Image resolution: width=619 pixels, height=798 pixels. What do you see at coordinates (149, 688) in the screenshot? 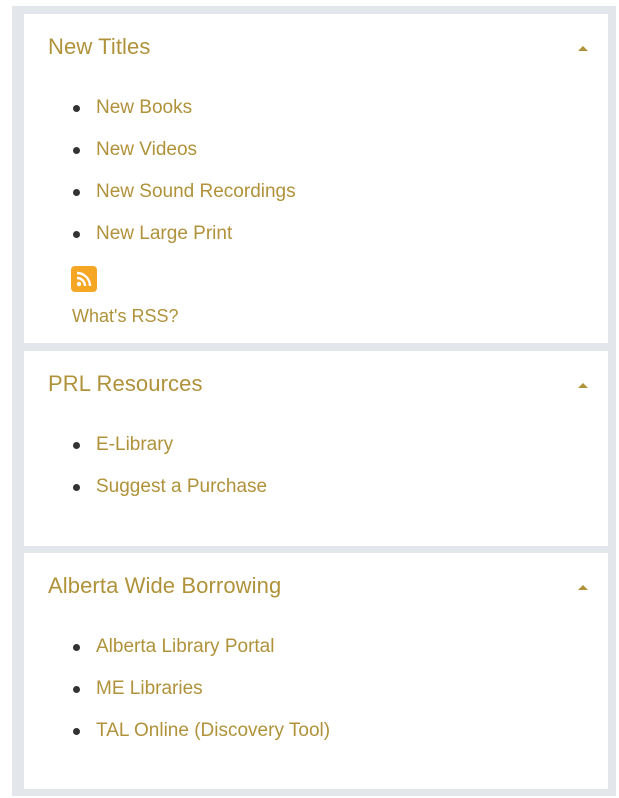
I see `me-libraries-link: ME Libraries` at bounding box center [149, 688].